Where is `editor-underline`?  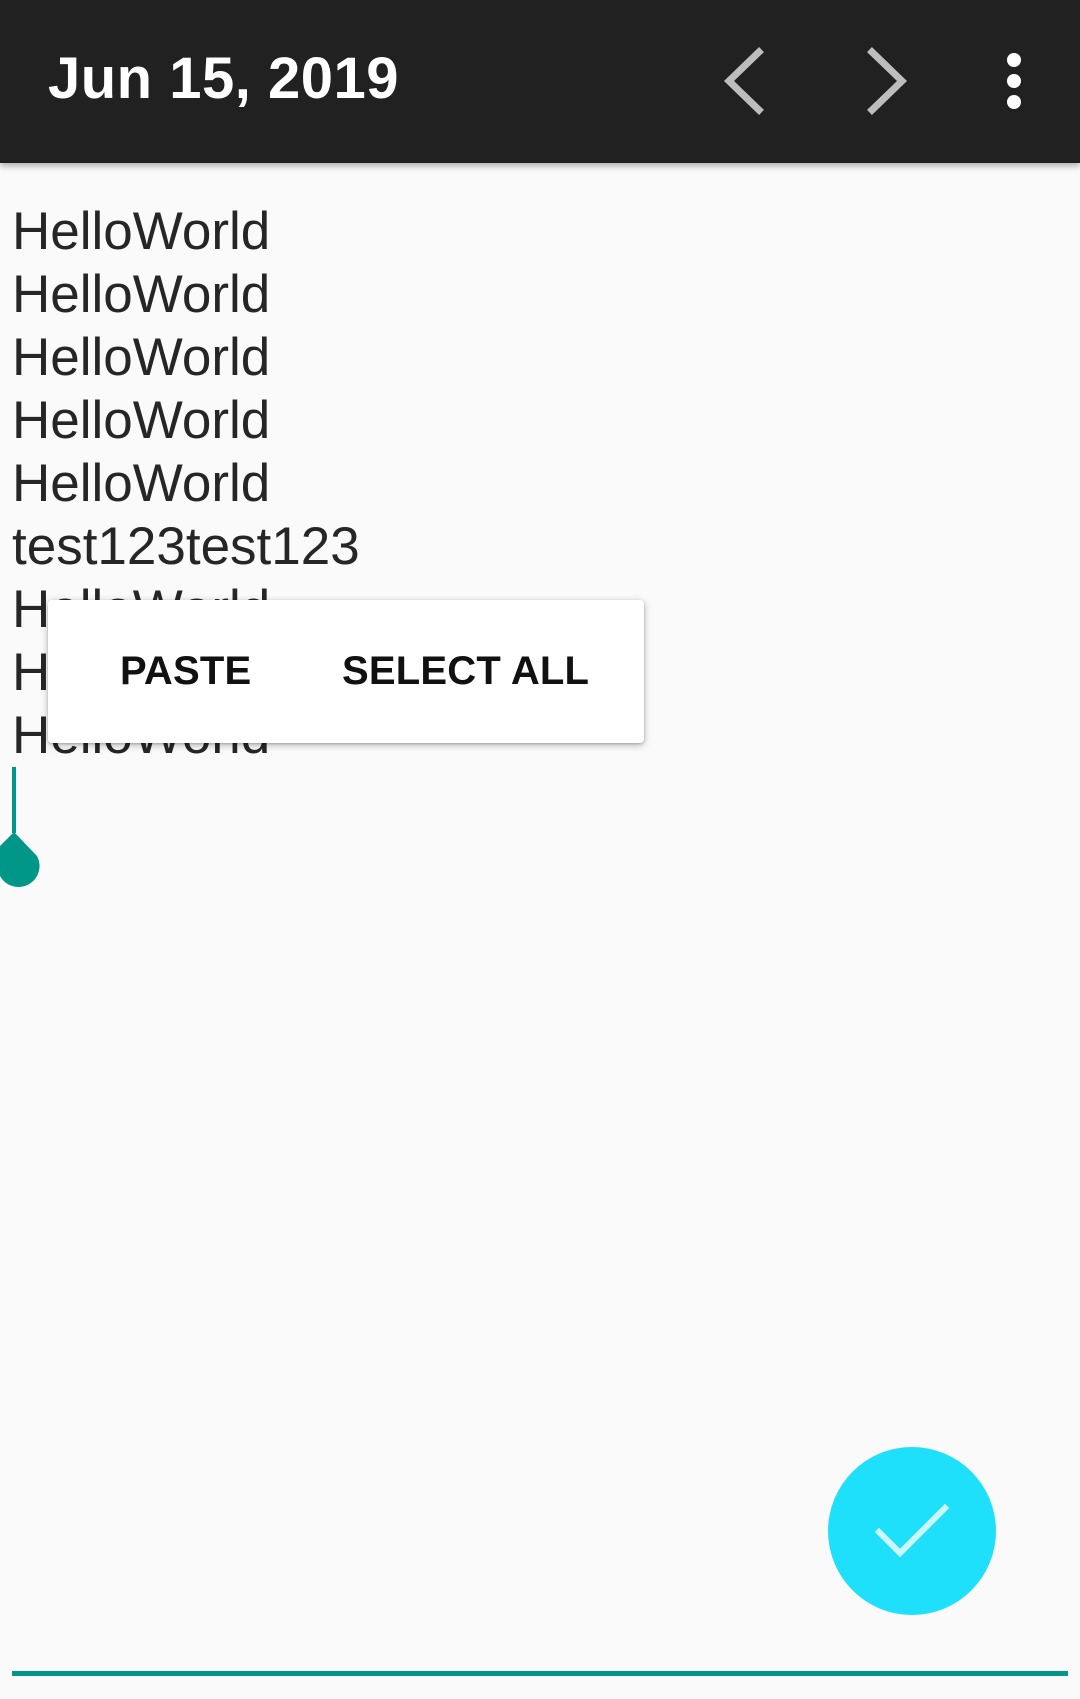
editor-underline is located at coordinates (540, 1673).